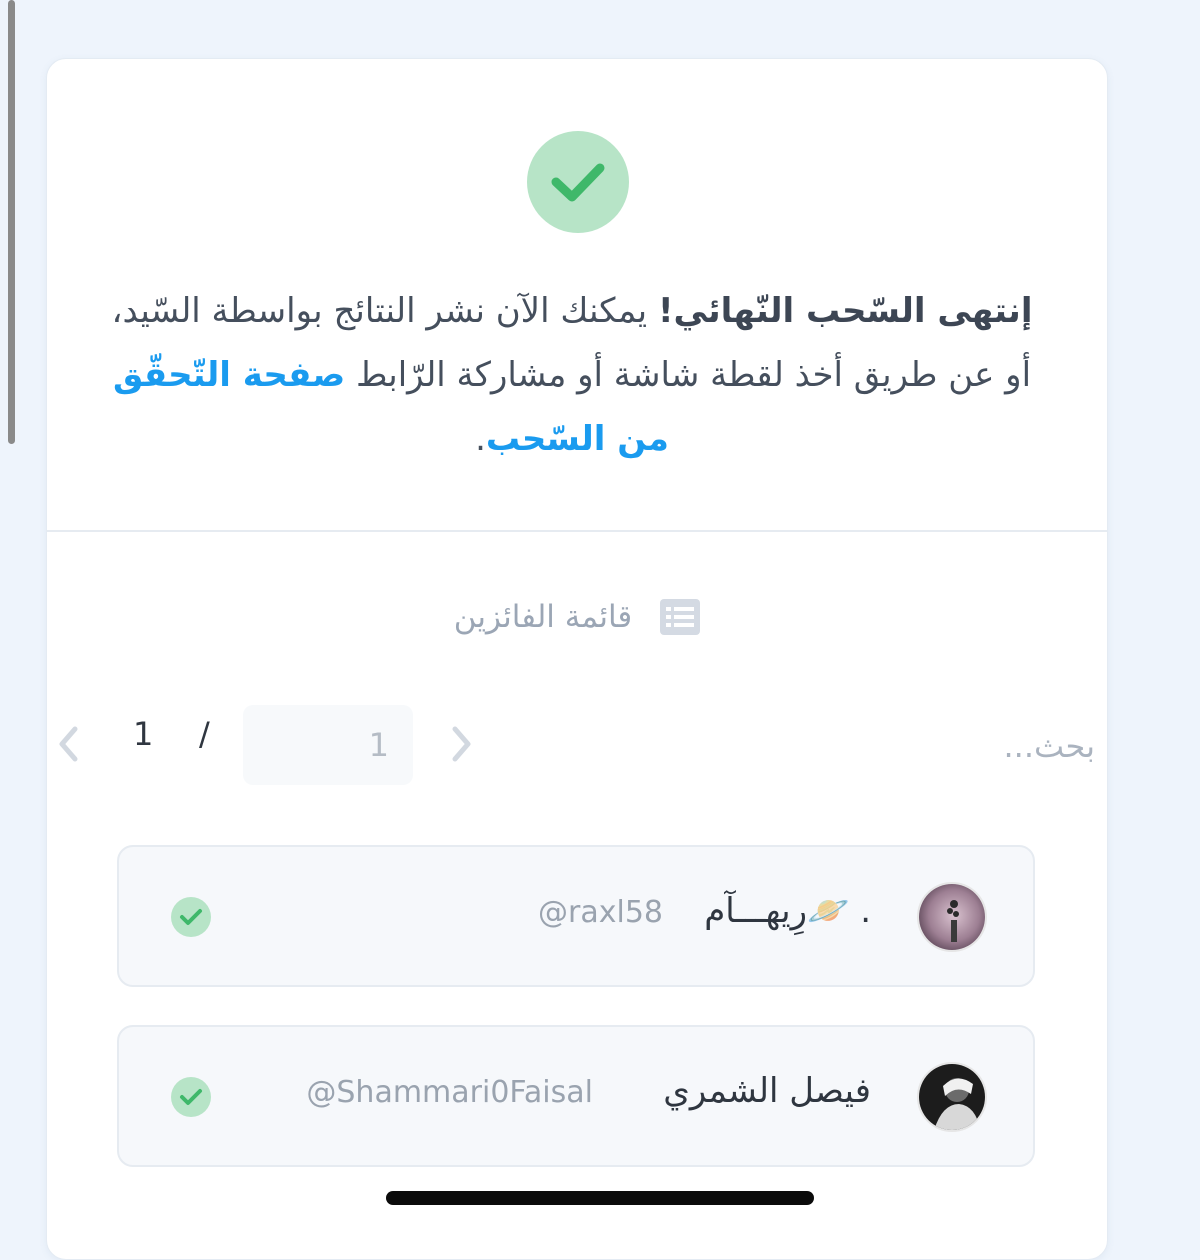 The height and width of the screenshot is (1260, 1200). Describe the element at coordinates (578, 182) in the screenshot. I see `success-icon` at that location.